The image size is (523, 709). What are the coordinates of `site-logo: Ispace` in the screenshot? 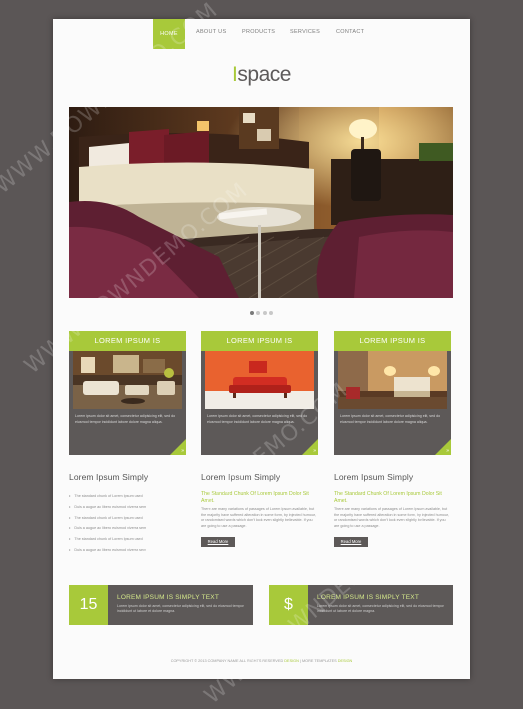 It's located at (261, 75).